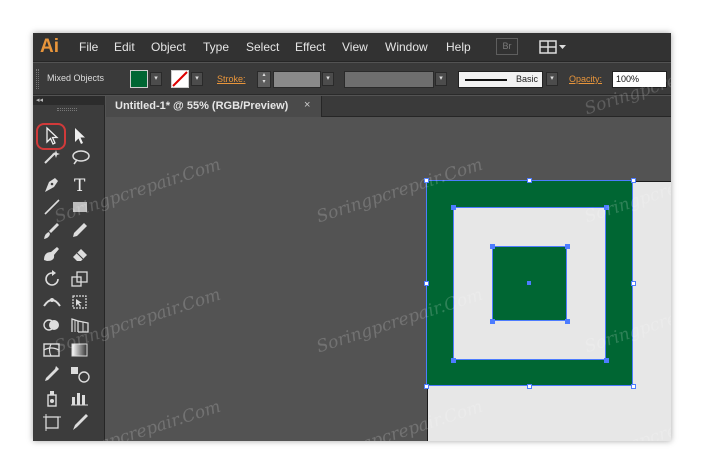 Image resolution: width=704 pixels, height=473 pixels. Describe the element at coordinates (54, 137) in the screenshot. I see `selection-tool-icon` at that location.